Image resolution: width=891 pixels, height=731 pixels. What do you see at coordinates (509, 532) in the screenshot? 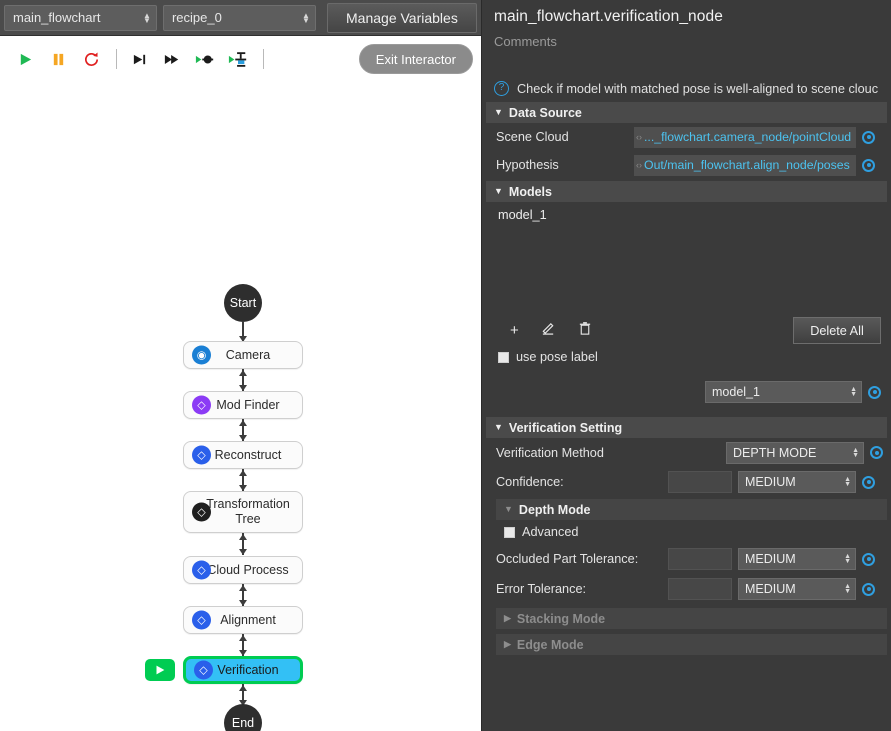
I see `advanced-checkbox` at bounding box center [509, 532].